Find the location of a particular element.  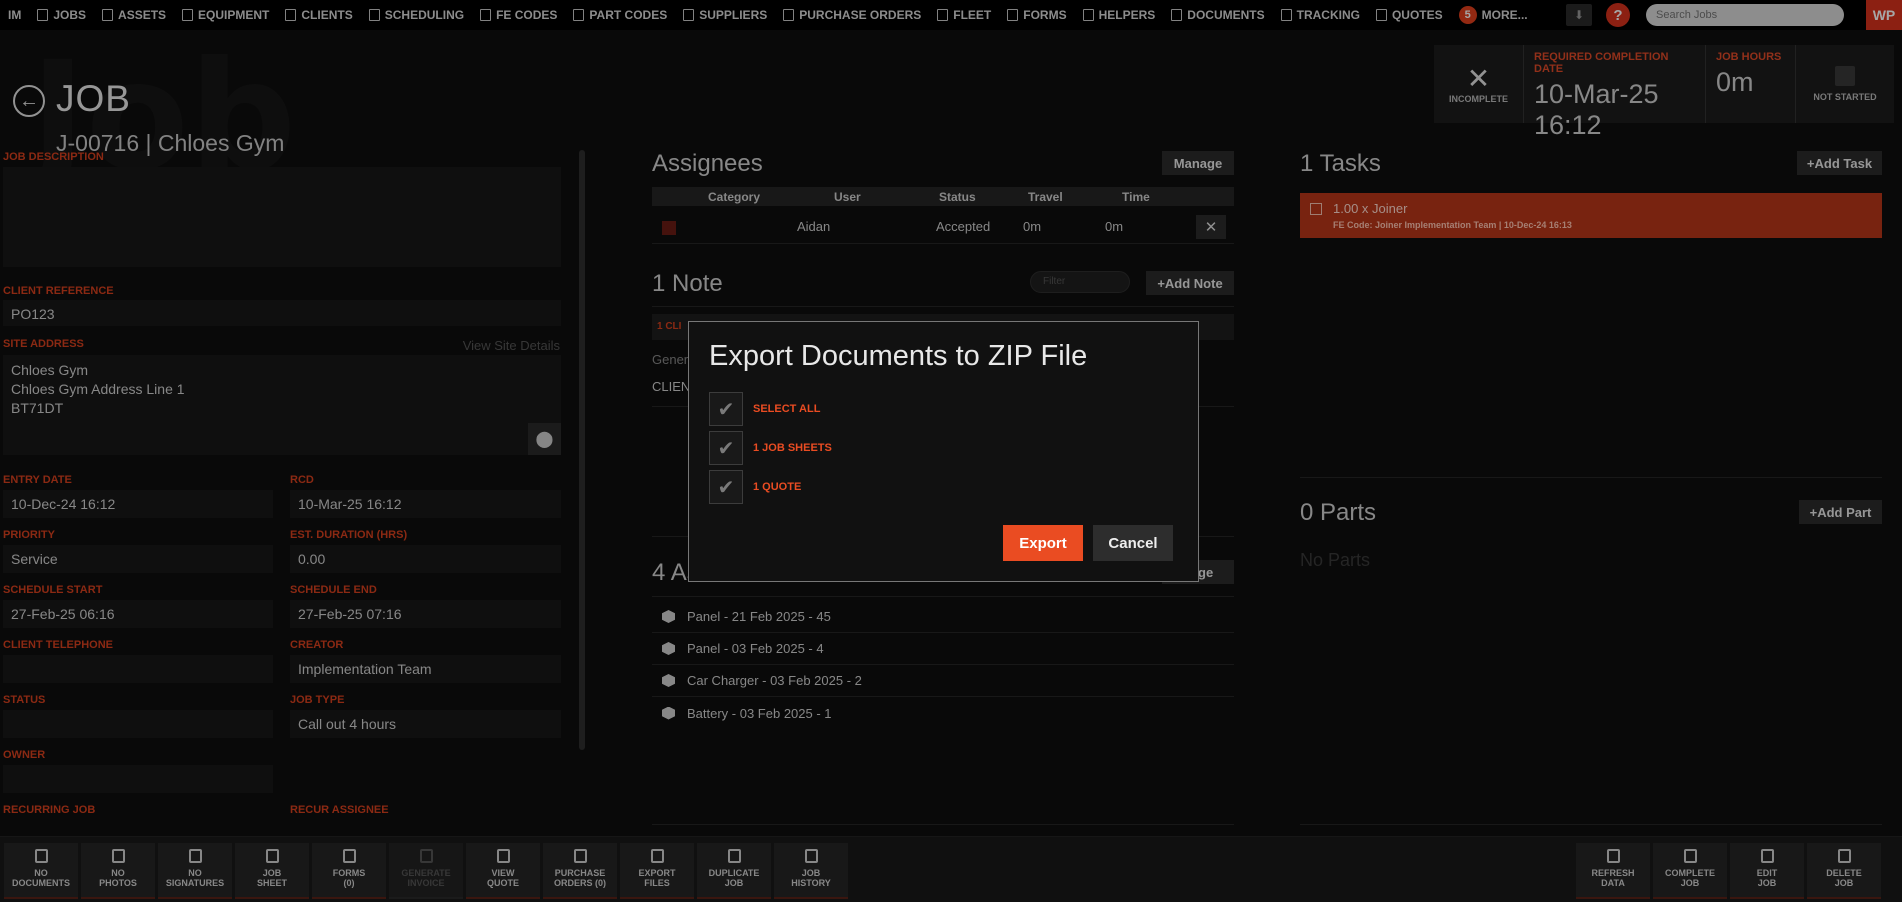

modal-title: Export Documents to ZIP File is located at coordinates (898, 356).